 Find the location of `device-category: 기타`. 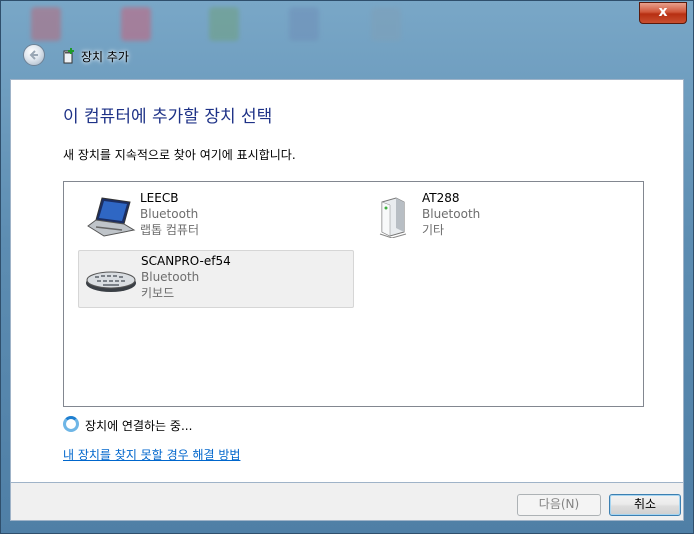

device-category: 기타 is located at coordinates (433, 230).